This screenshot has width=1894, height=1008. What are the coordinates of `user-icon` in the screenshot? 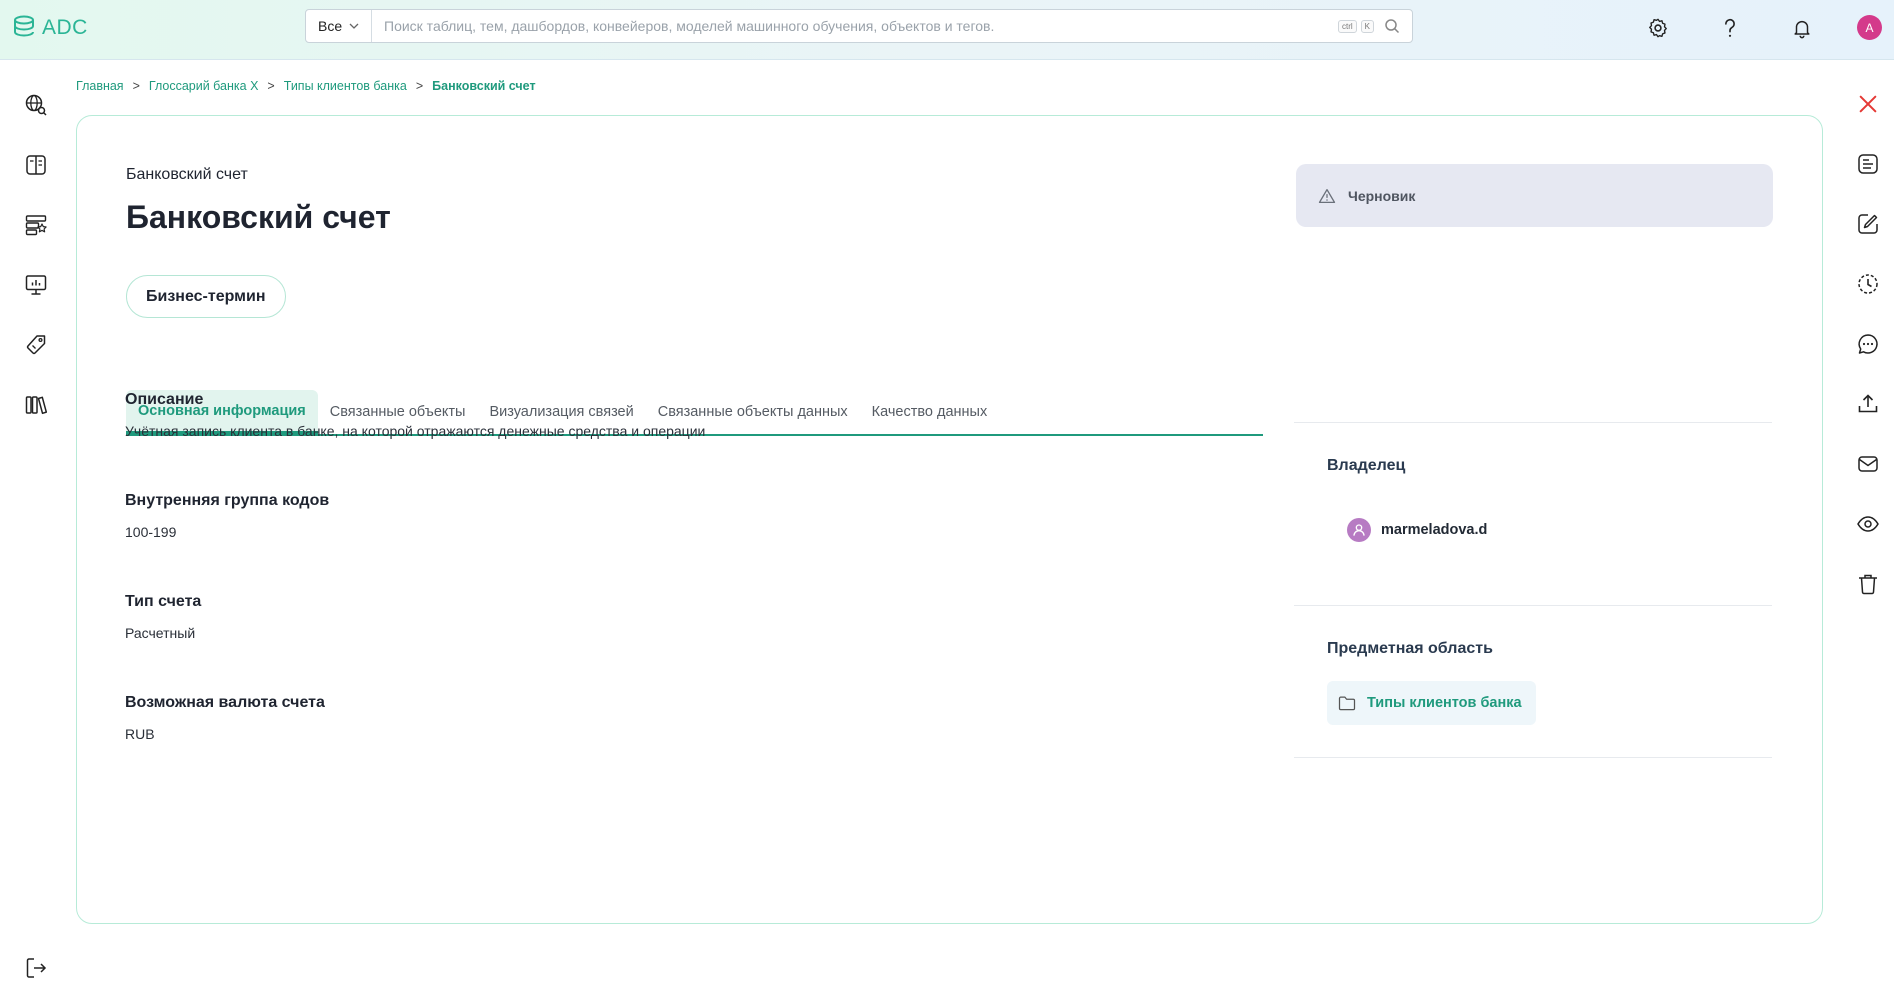 It's located at (1359, 530).